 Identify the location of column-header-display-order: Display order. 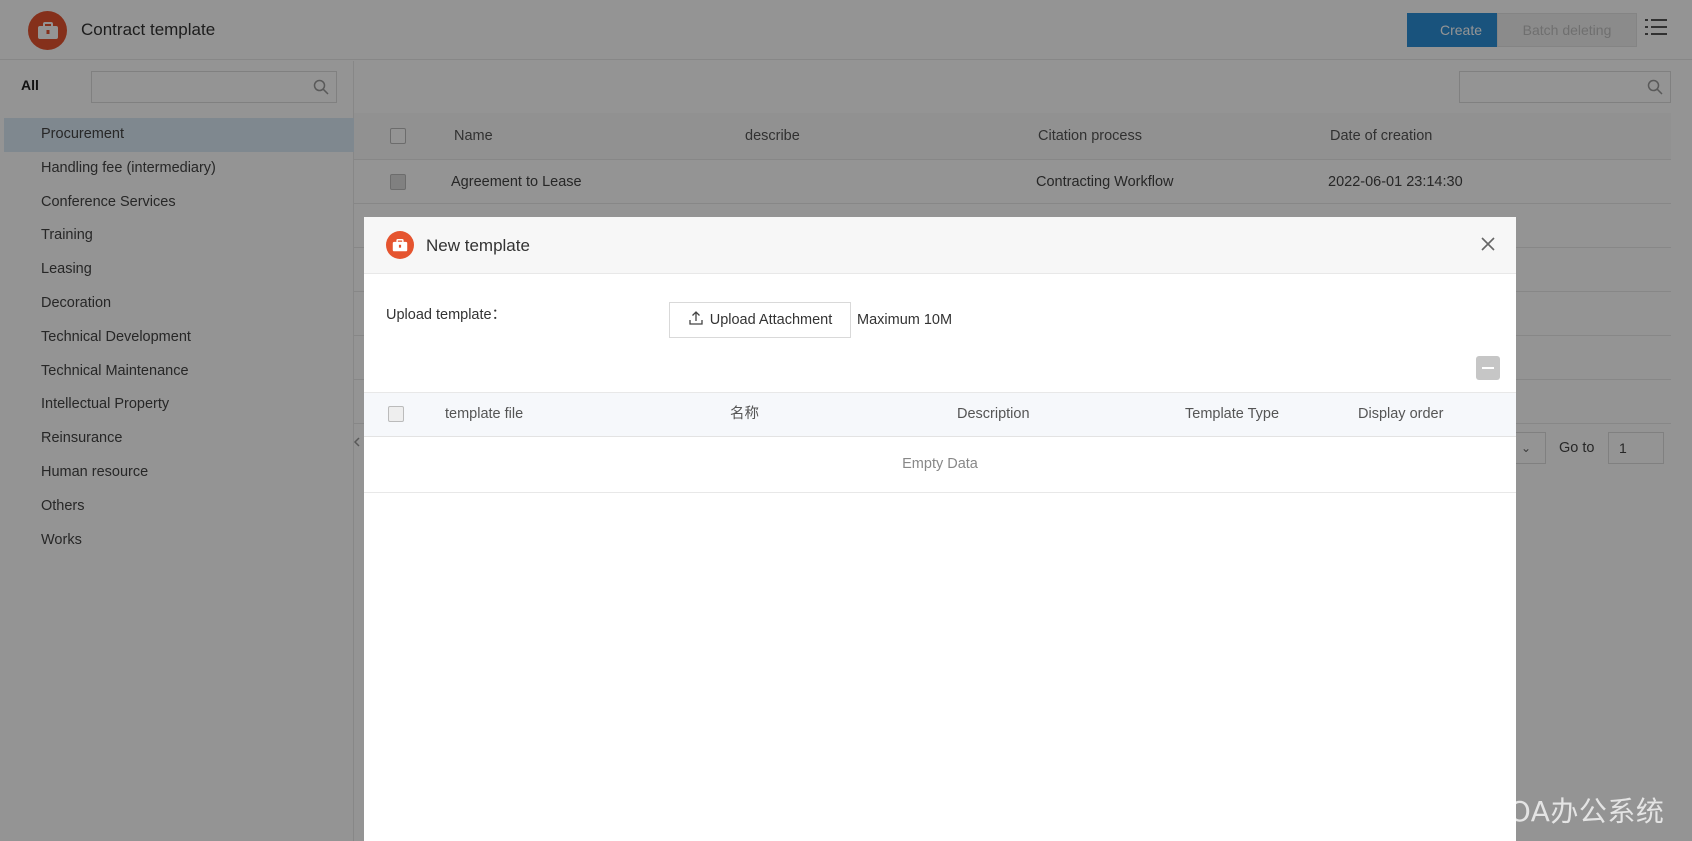
(1401, 414).